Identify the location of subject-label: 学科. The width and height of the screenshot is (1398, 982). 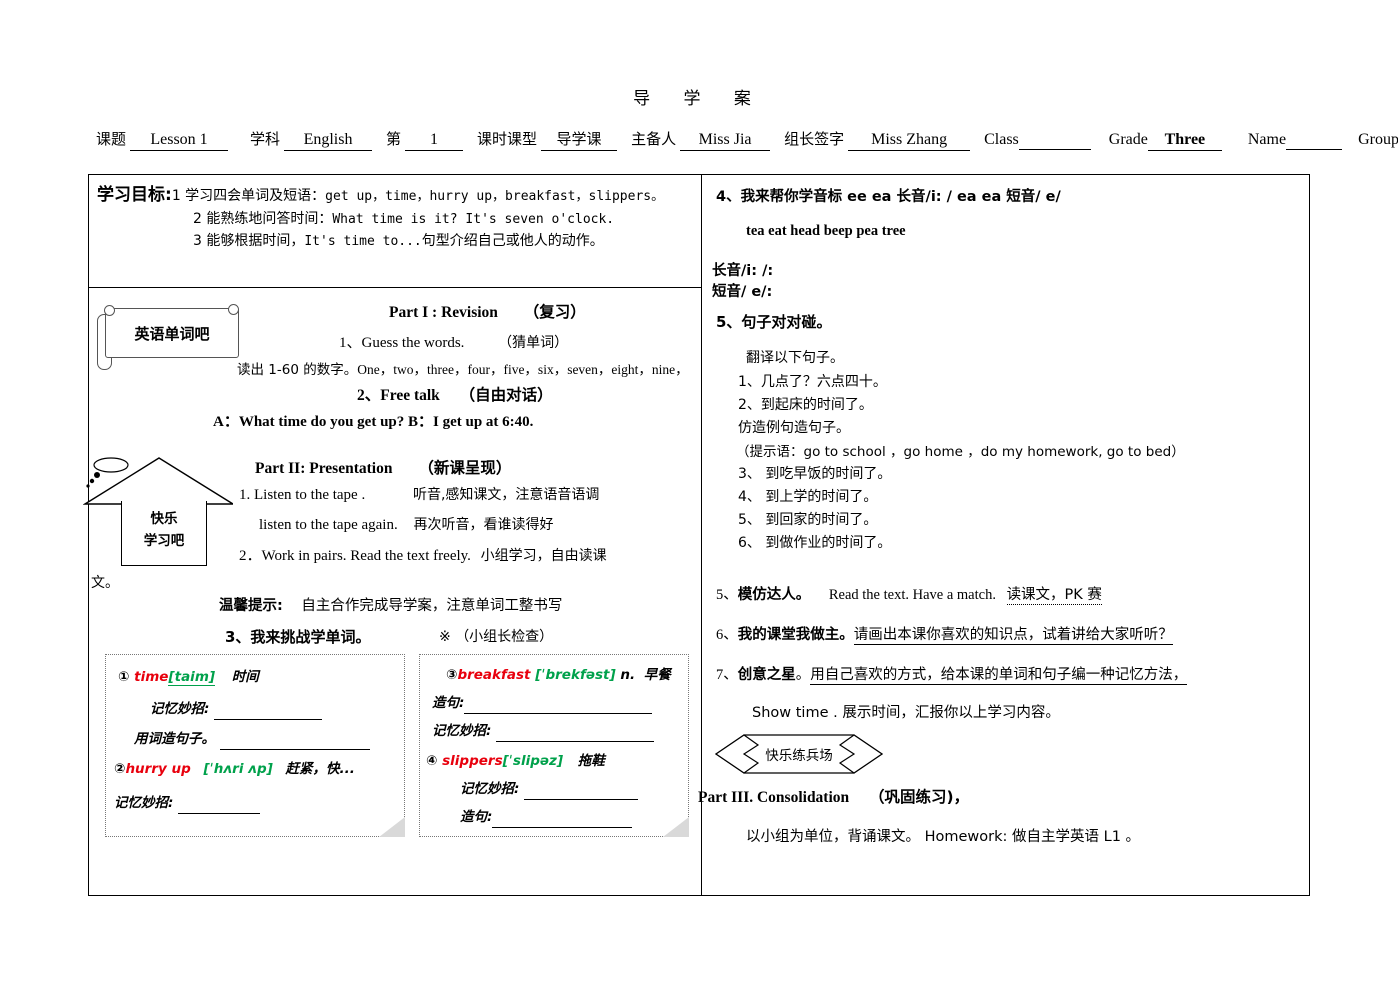
(265, 139).